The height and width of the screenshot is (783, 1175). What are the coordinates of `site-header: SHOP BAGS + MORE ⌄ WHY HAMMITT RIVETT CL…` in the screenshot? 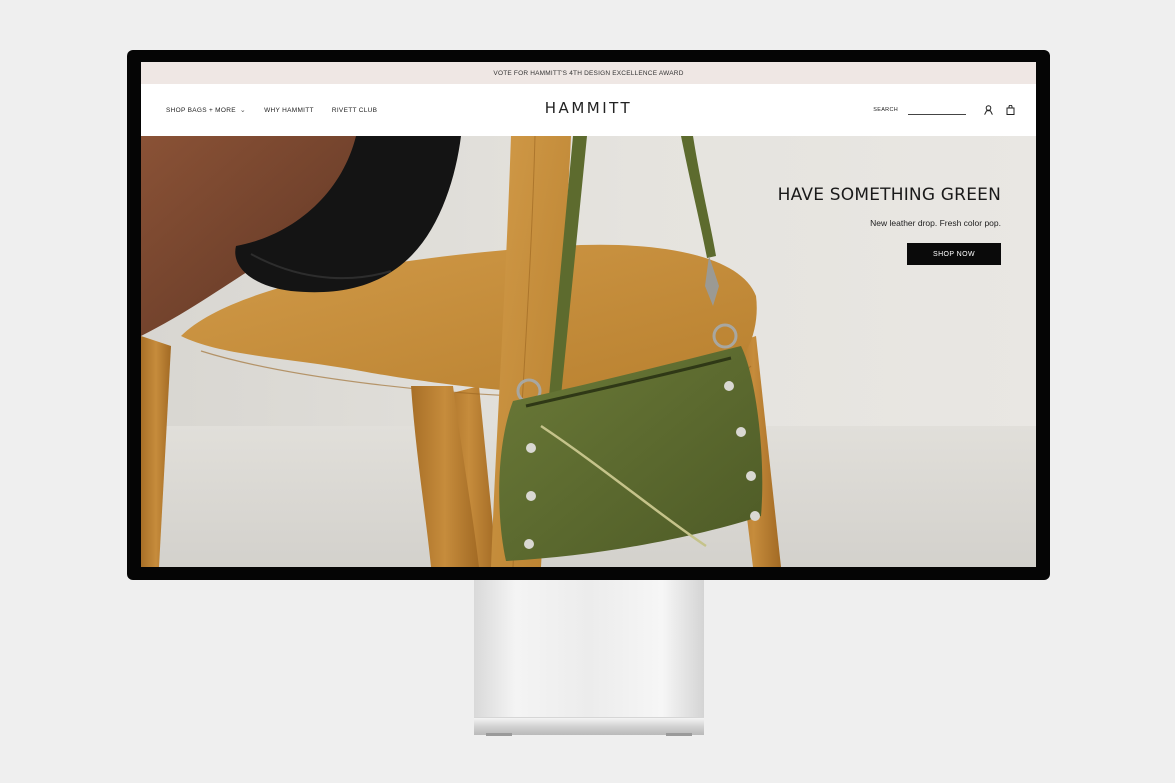 It's located at (588, 110).